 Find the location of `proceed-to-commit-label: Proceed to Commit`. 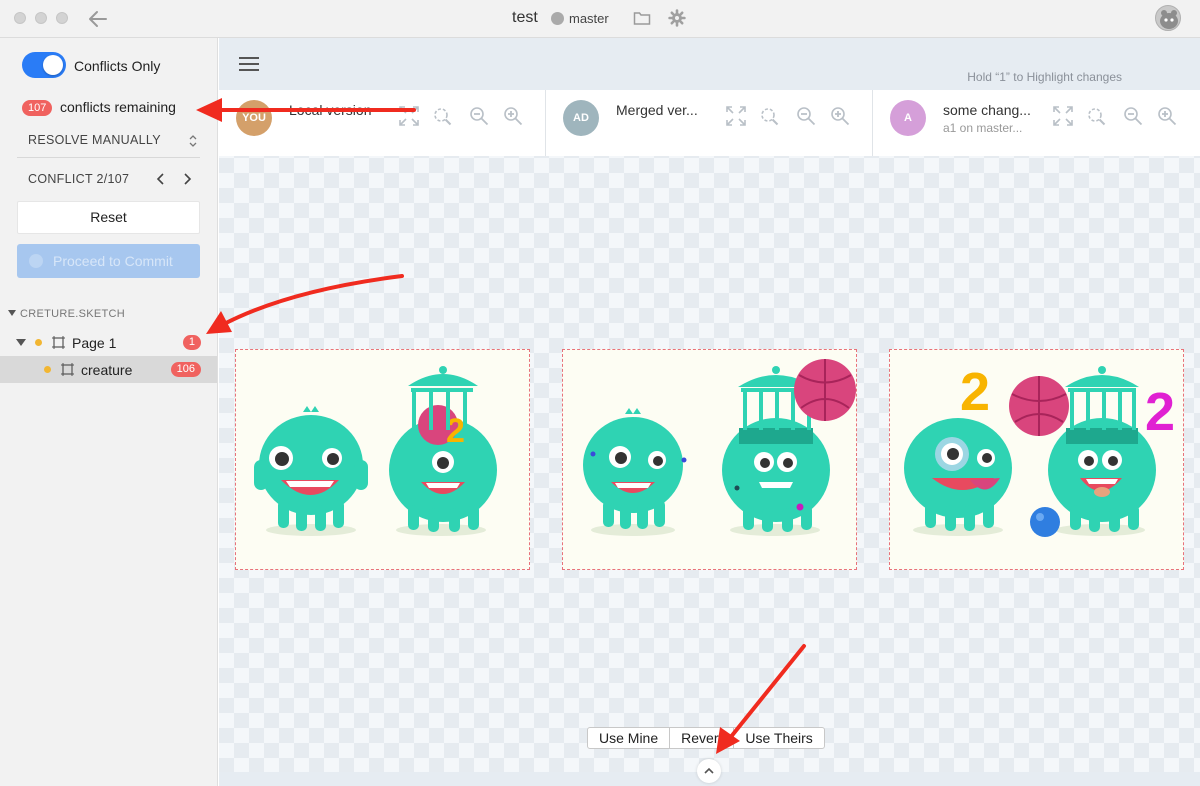

proceed-to-commit-label: Proceed to Commit is located at coordinates (113, 261).